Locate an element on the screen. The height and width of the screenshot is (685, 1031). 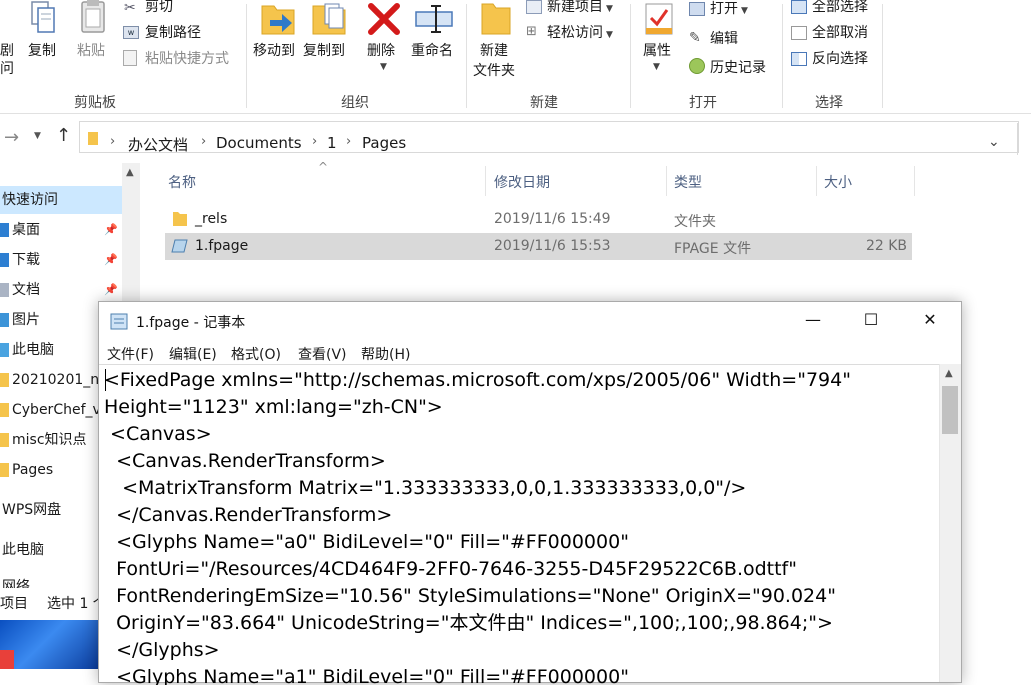
delete-icon is located at coordinates (384, 19).